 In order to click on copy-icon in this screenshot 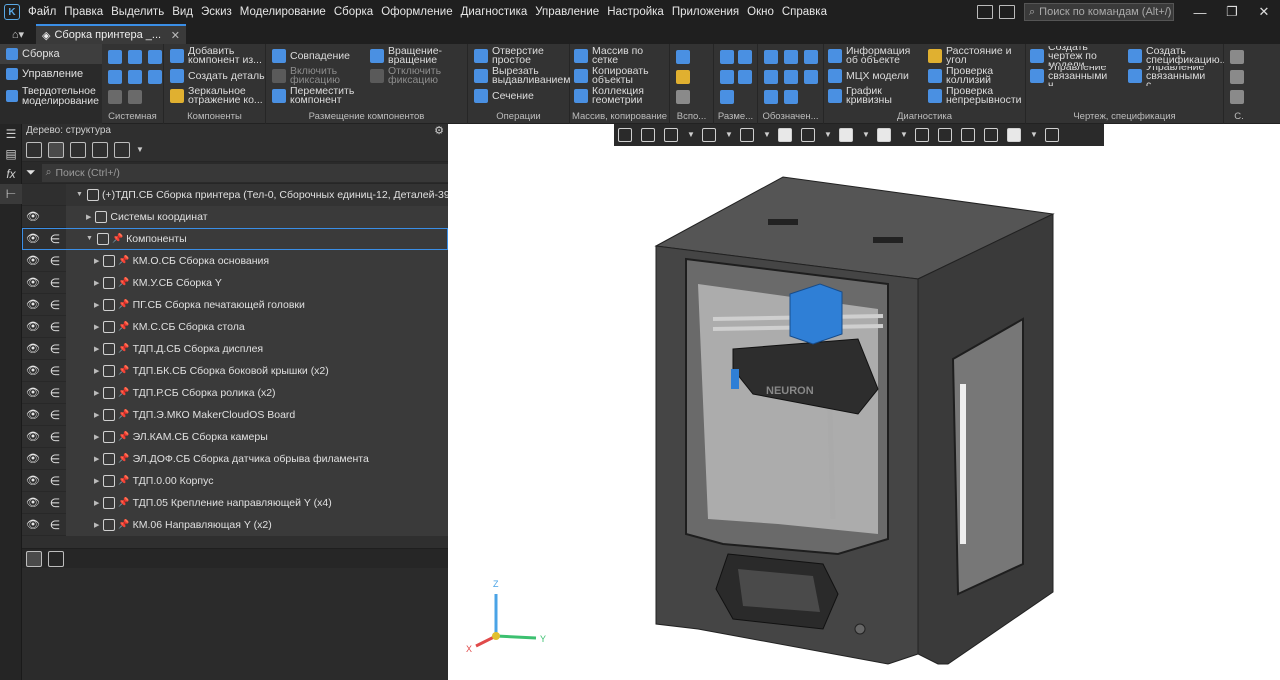, I will do `click(135, 77)`.